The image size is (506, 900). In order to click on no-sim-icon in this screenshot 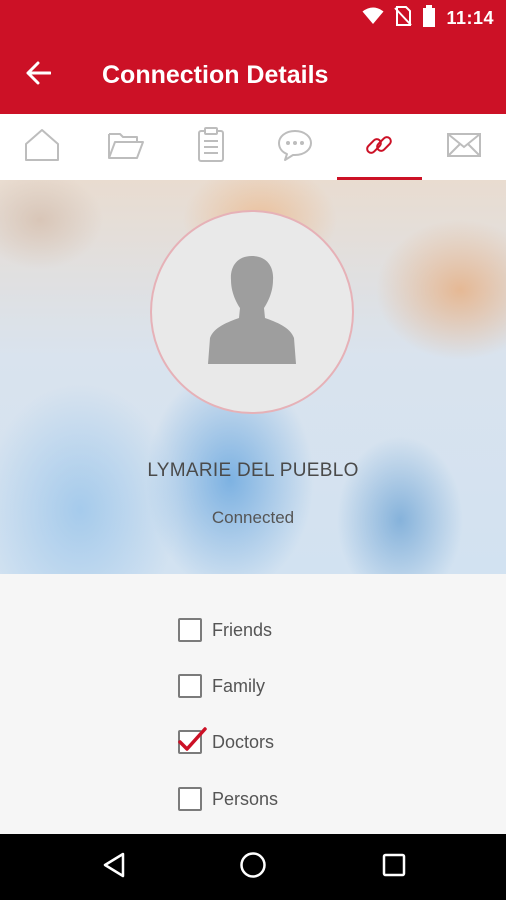, I will do `click(403, 18)`.